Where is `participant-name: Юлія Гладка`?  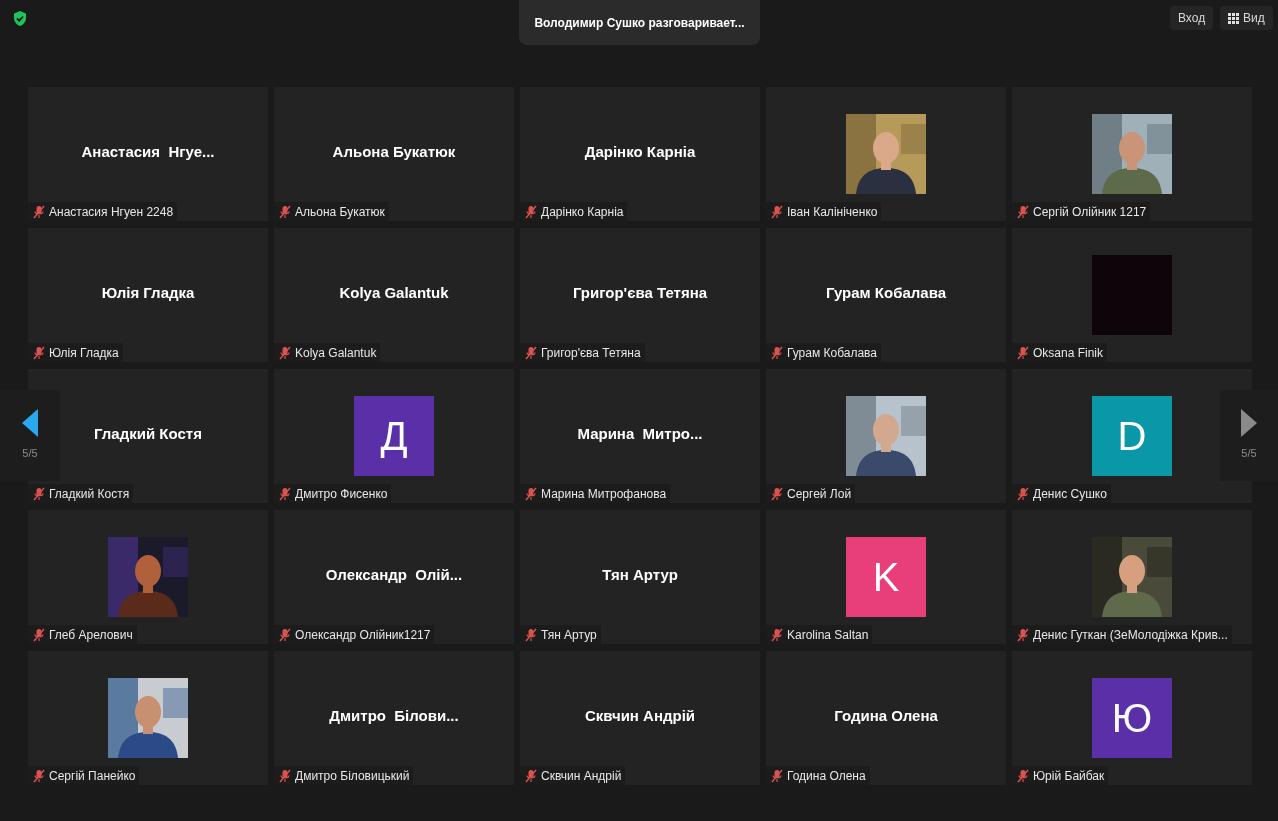 participant-name: Юлія Гладка is located at coordinates (148, 292).